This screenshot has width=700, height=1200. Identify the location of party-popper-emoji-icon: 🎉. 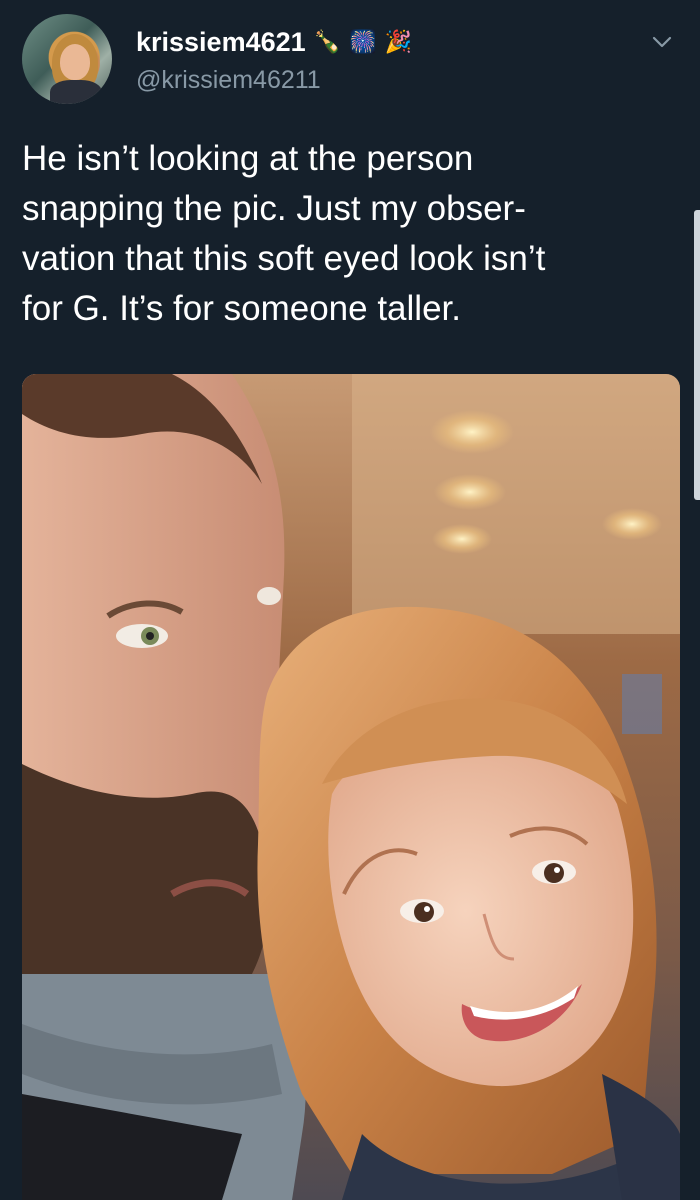
(398, 41).